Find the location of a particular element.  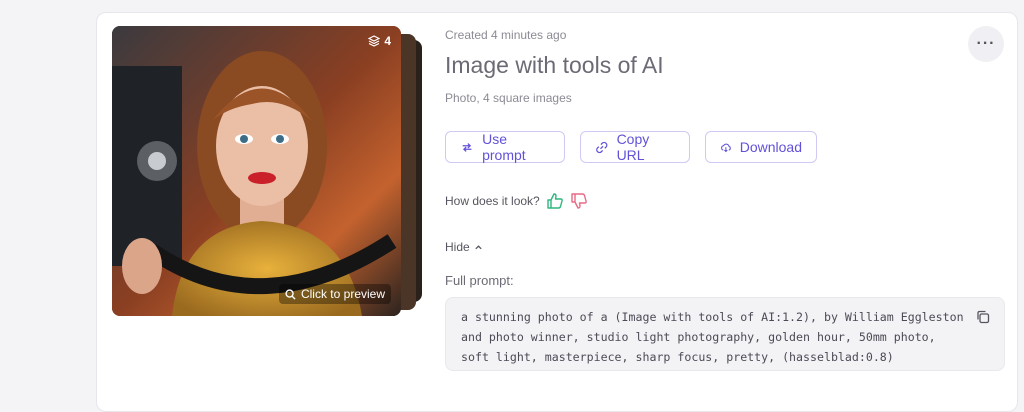

more-options-button: ··· is located at coordinates (986, 44).